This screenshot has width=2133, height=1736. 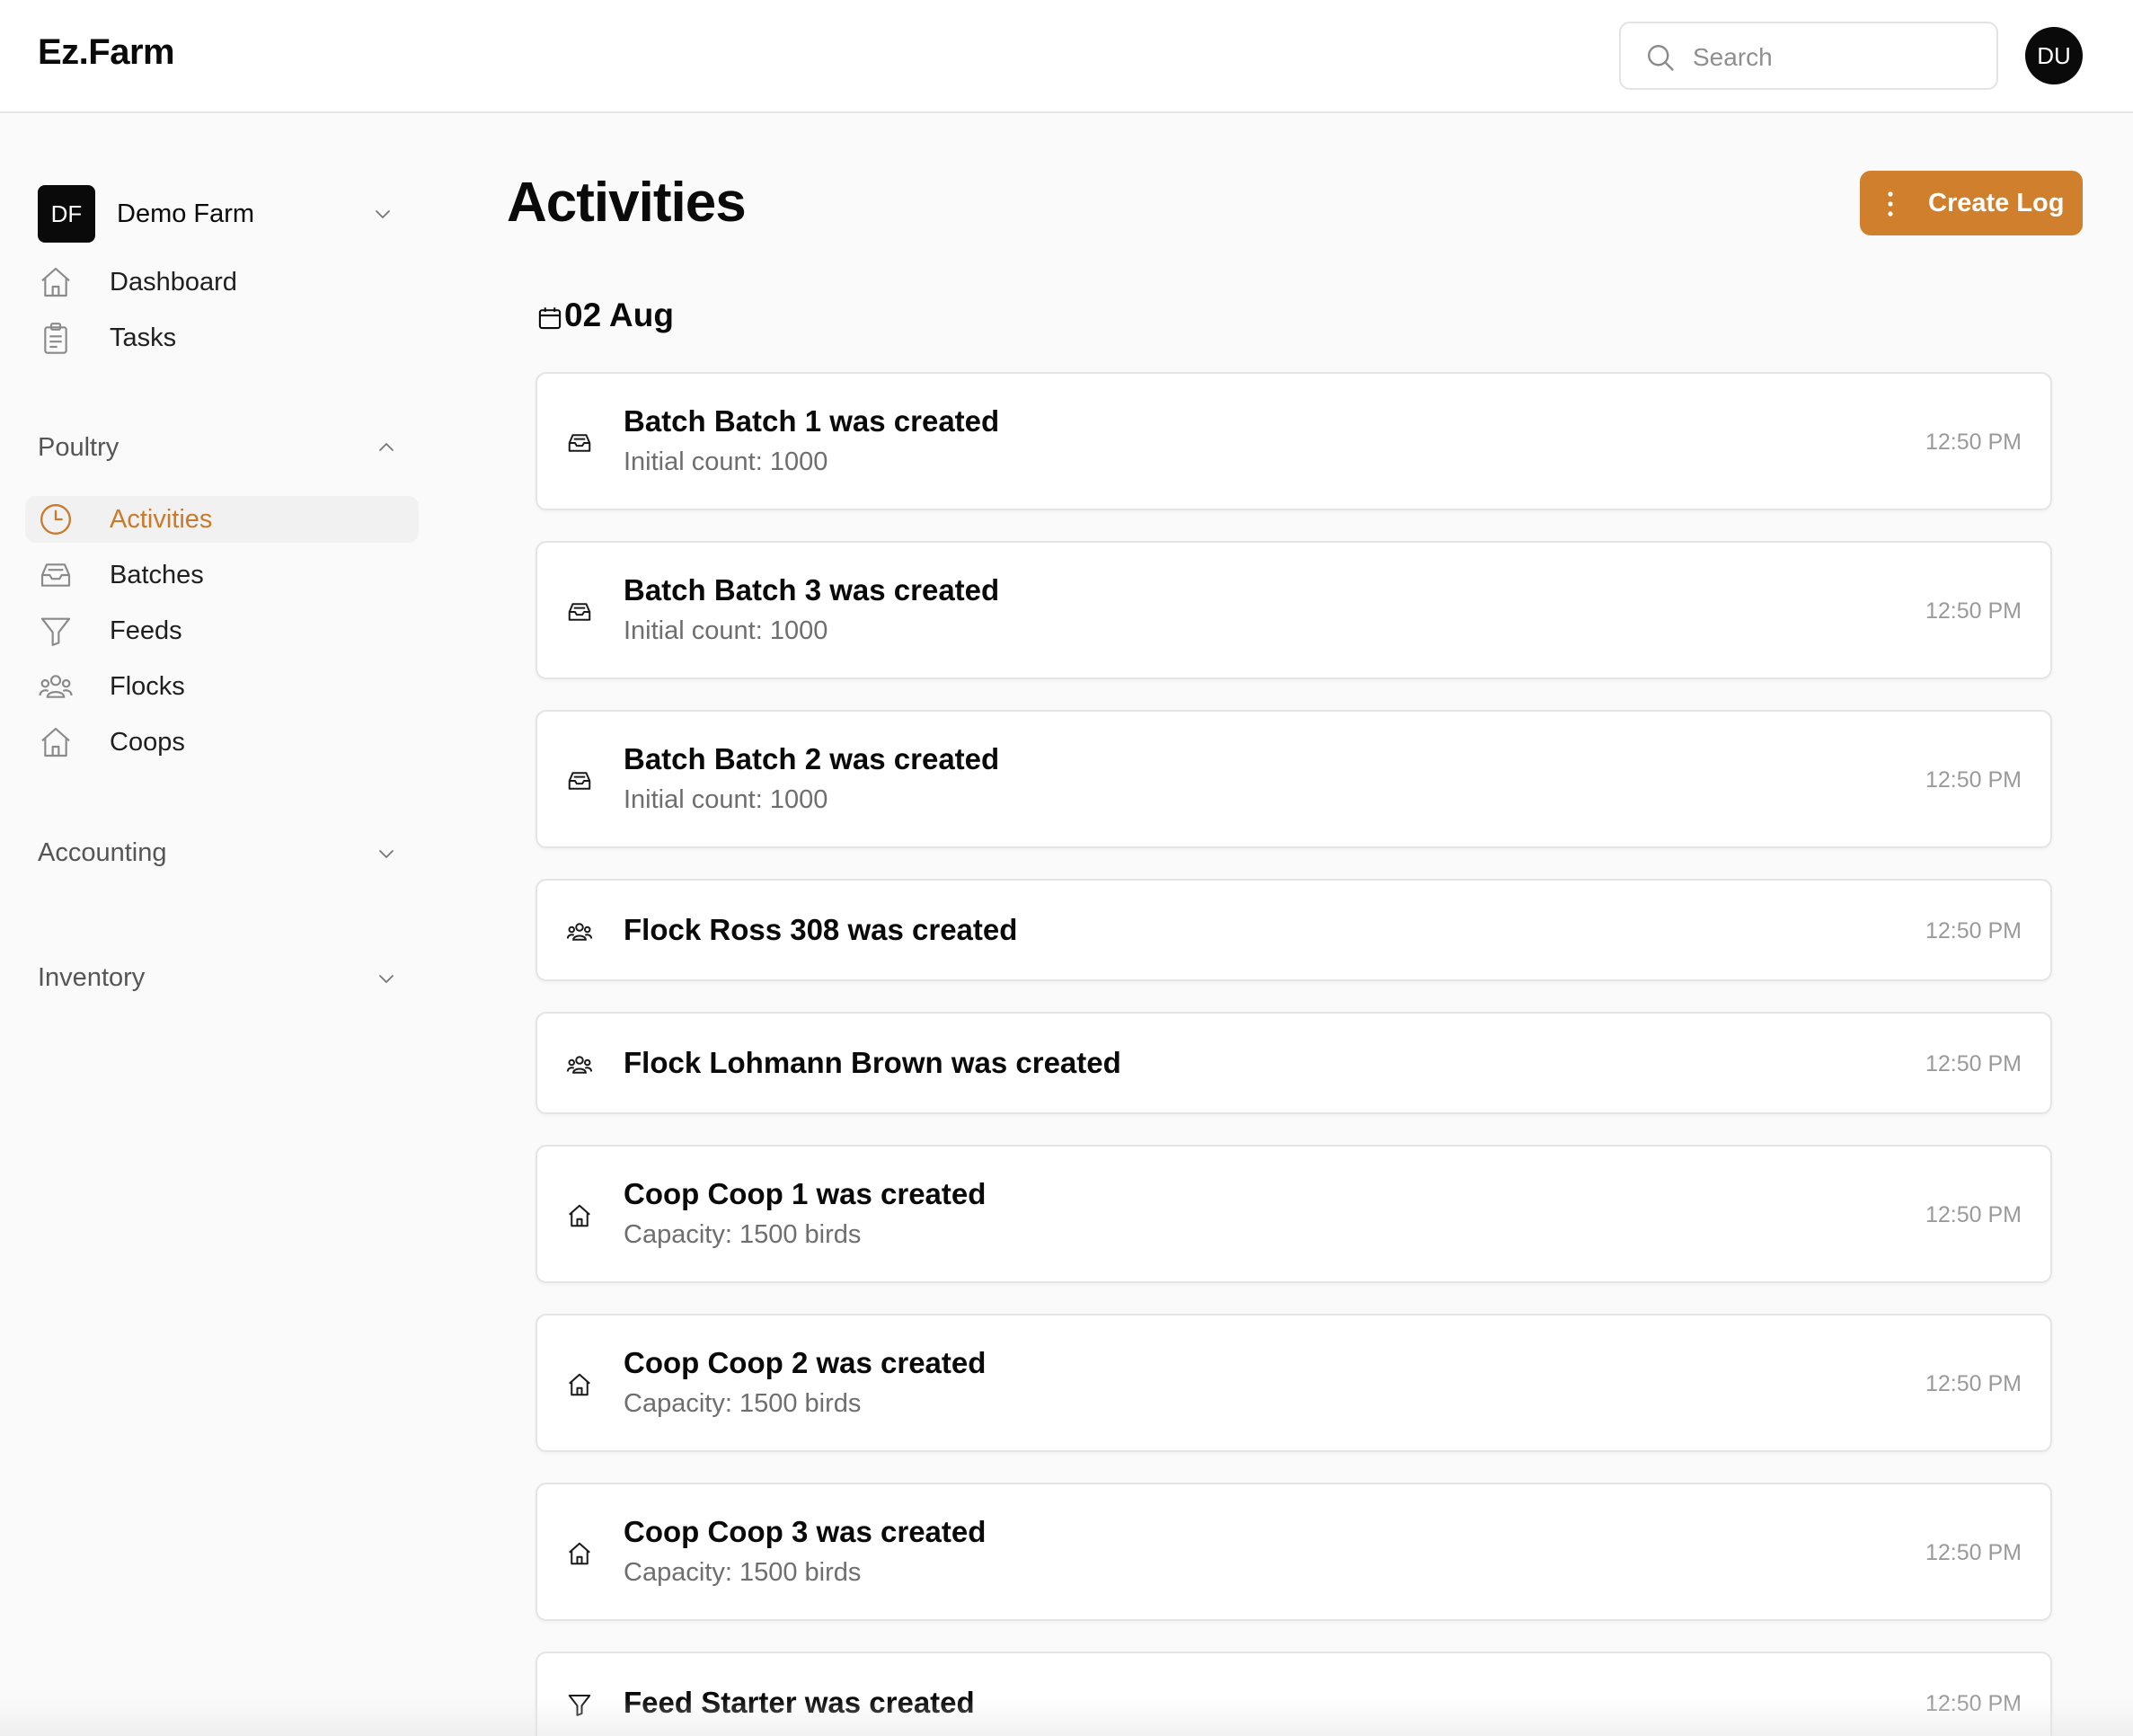 I want to click on clock-icon, so click(x=55, y=519).